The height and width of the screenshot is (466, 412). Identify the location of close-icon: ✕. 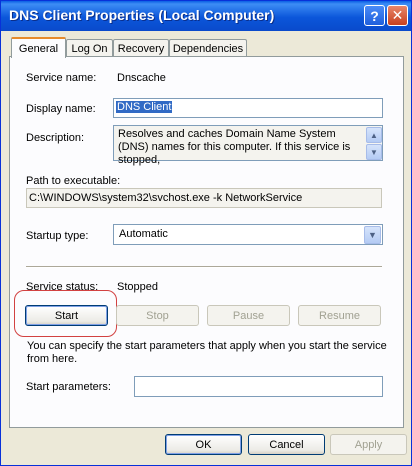
(397, 15).